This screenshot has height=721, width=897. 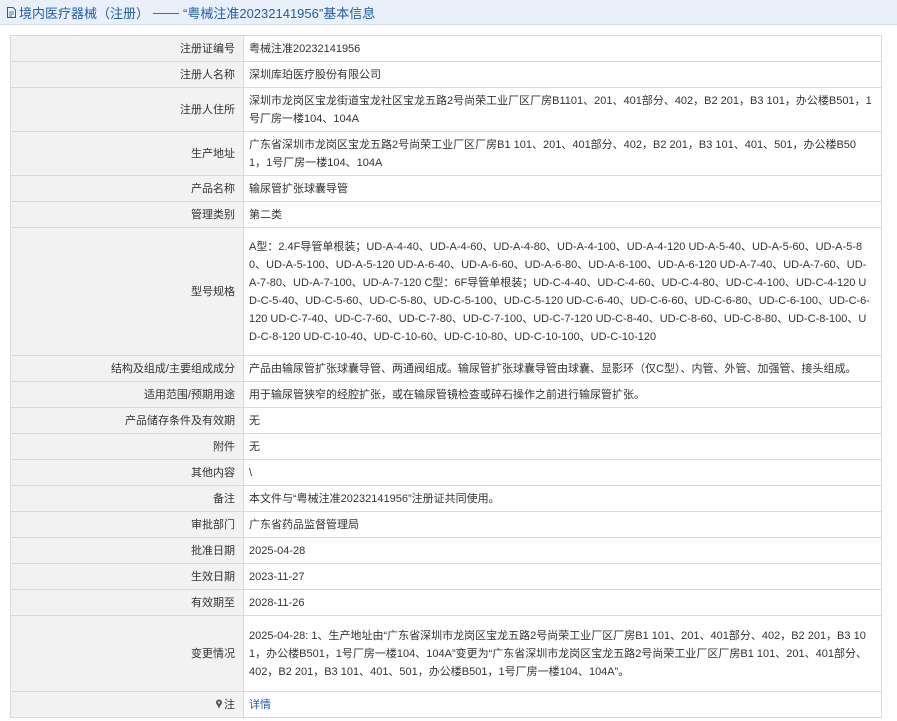 What do you see at coordinates (127, 291) in the screenshot?
I see `row-label: 型号规格` at bounding box center [127, 291].